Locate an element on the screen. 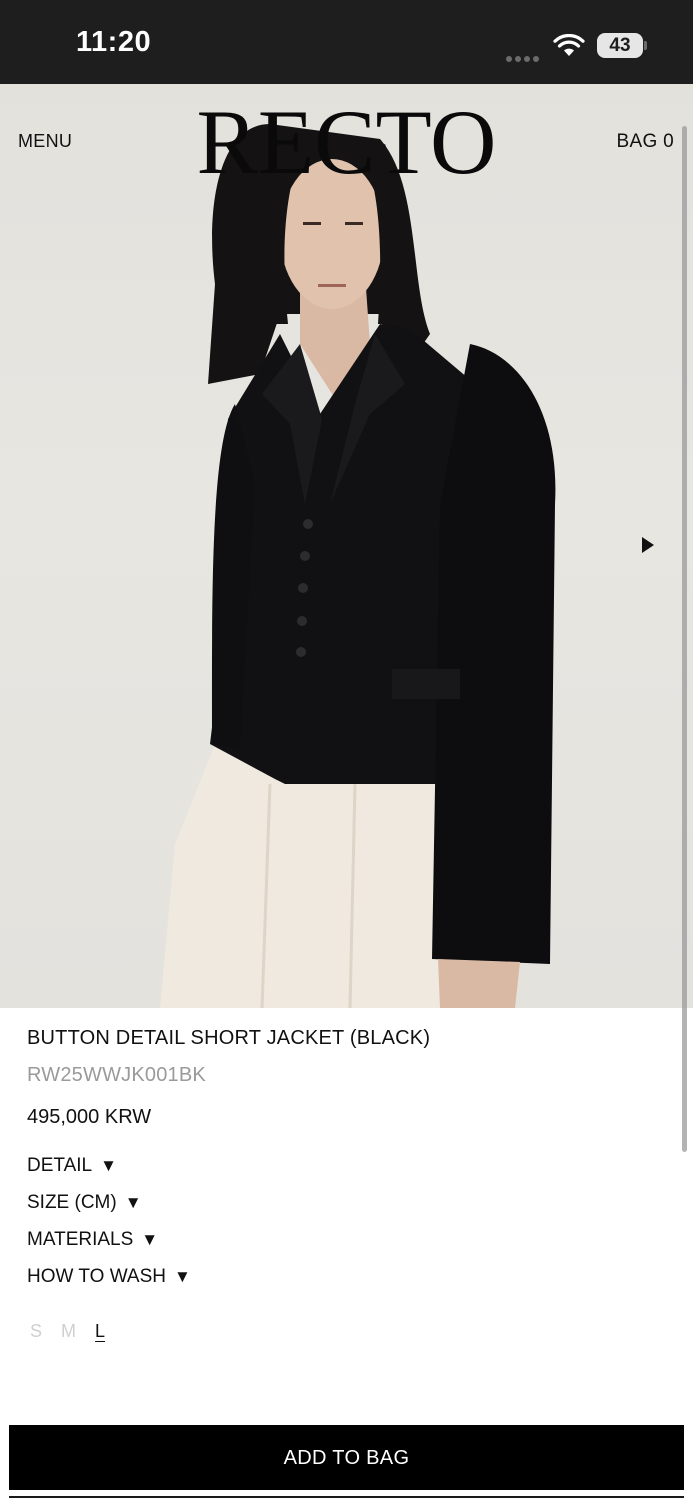 This screenshot has height=1500, width=693. size-option-m: M is located at coordinates (68, 1331).